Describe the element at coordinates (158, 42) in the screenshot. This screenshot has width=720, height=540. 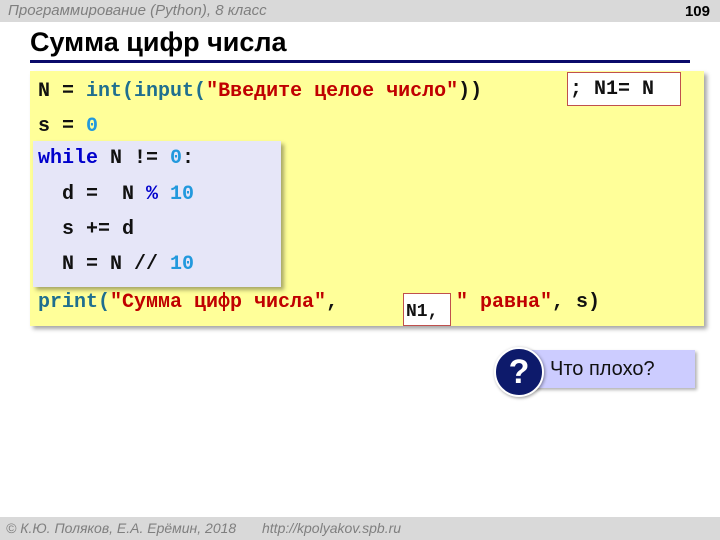
I see `slide-title: Сумма цифр числа` at that location.